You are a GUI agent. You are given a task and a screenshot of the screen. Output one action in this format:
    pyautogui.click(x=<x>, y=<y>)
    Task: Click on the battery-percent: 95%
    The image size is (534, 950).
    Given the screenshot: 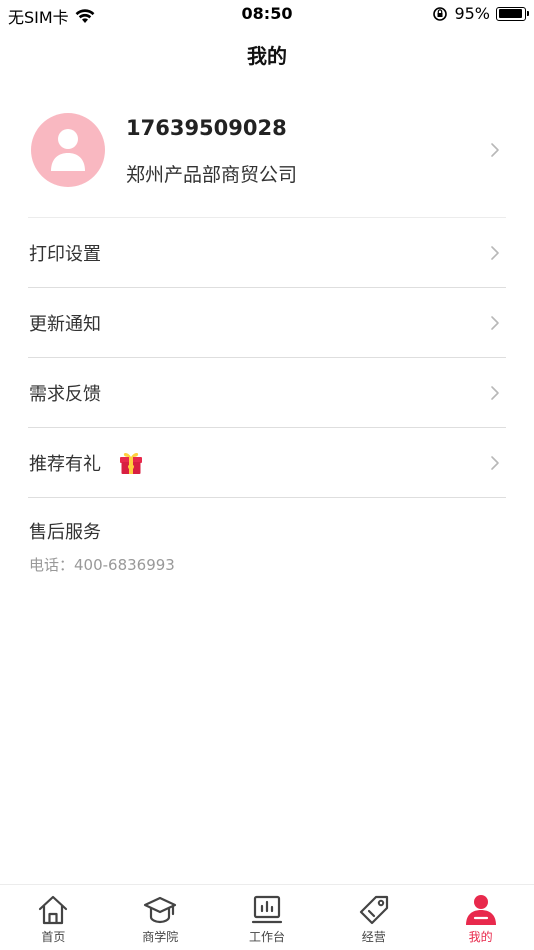 What is the action you would take?
    pyautogui.click(x=472, y=13)
    